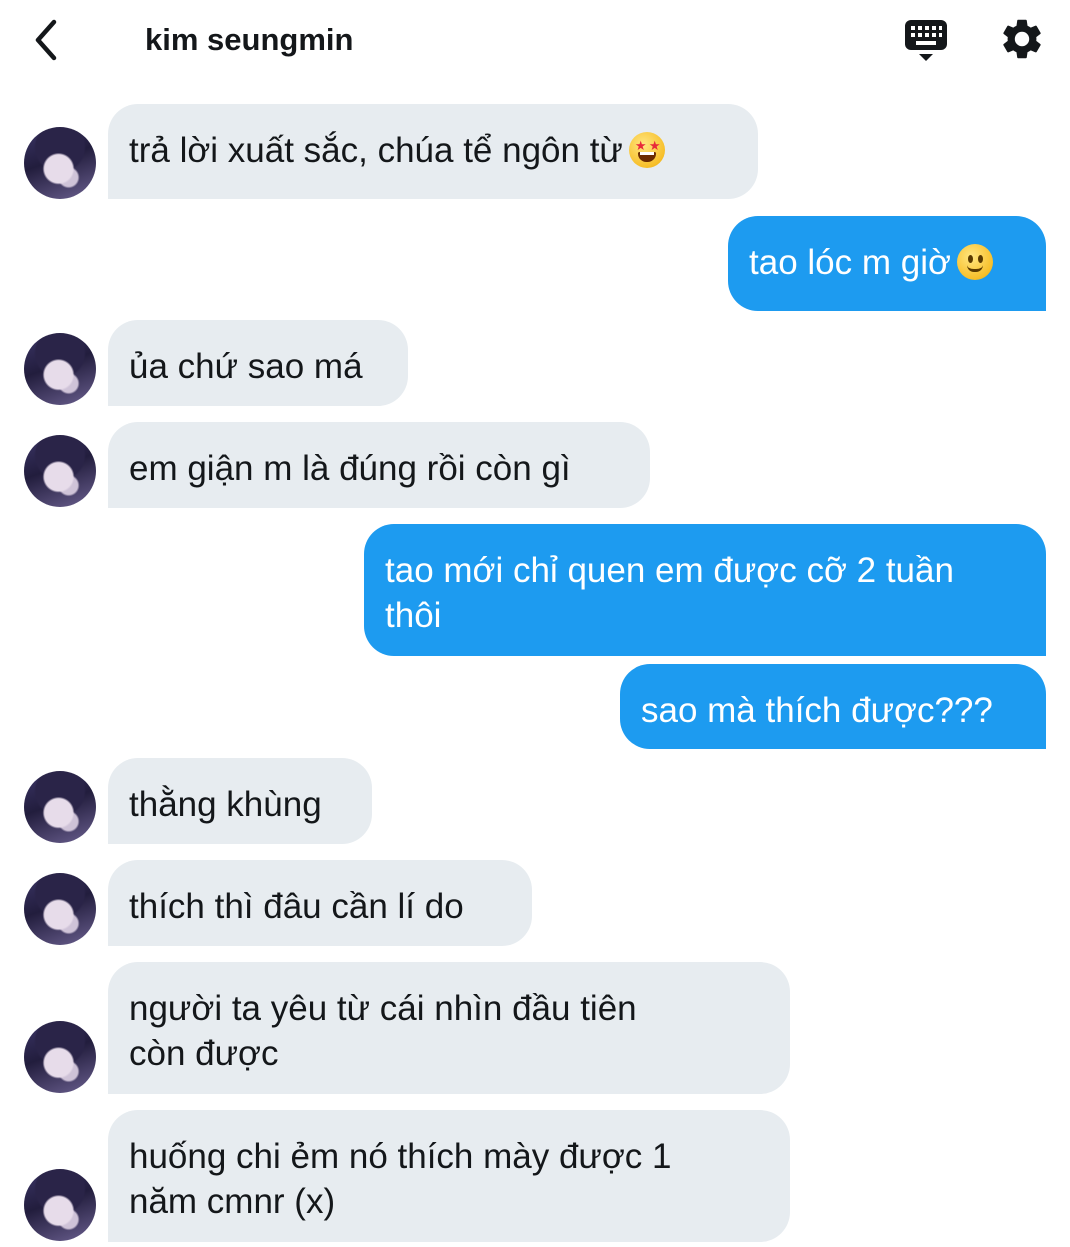  I want to click on keyboard-button, so click(926, 40).